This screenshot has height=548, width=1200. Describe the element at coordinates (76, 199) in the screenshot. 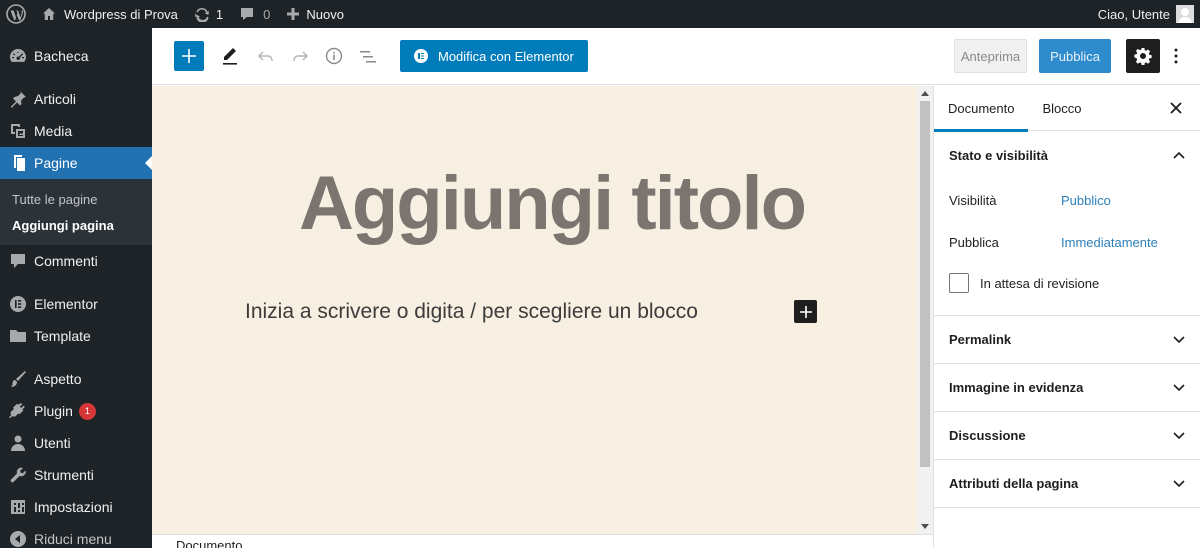

I see `submenu-all-pages: Tutte le pagine` at that location.